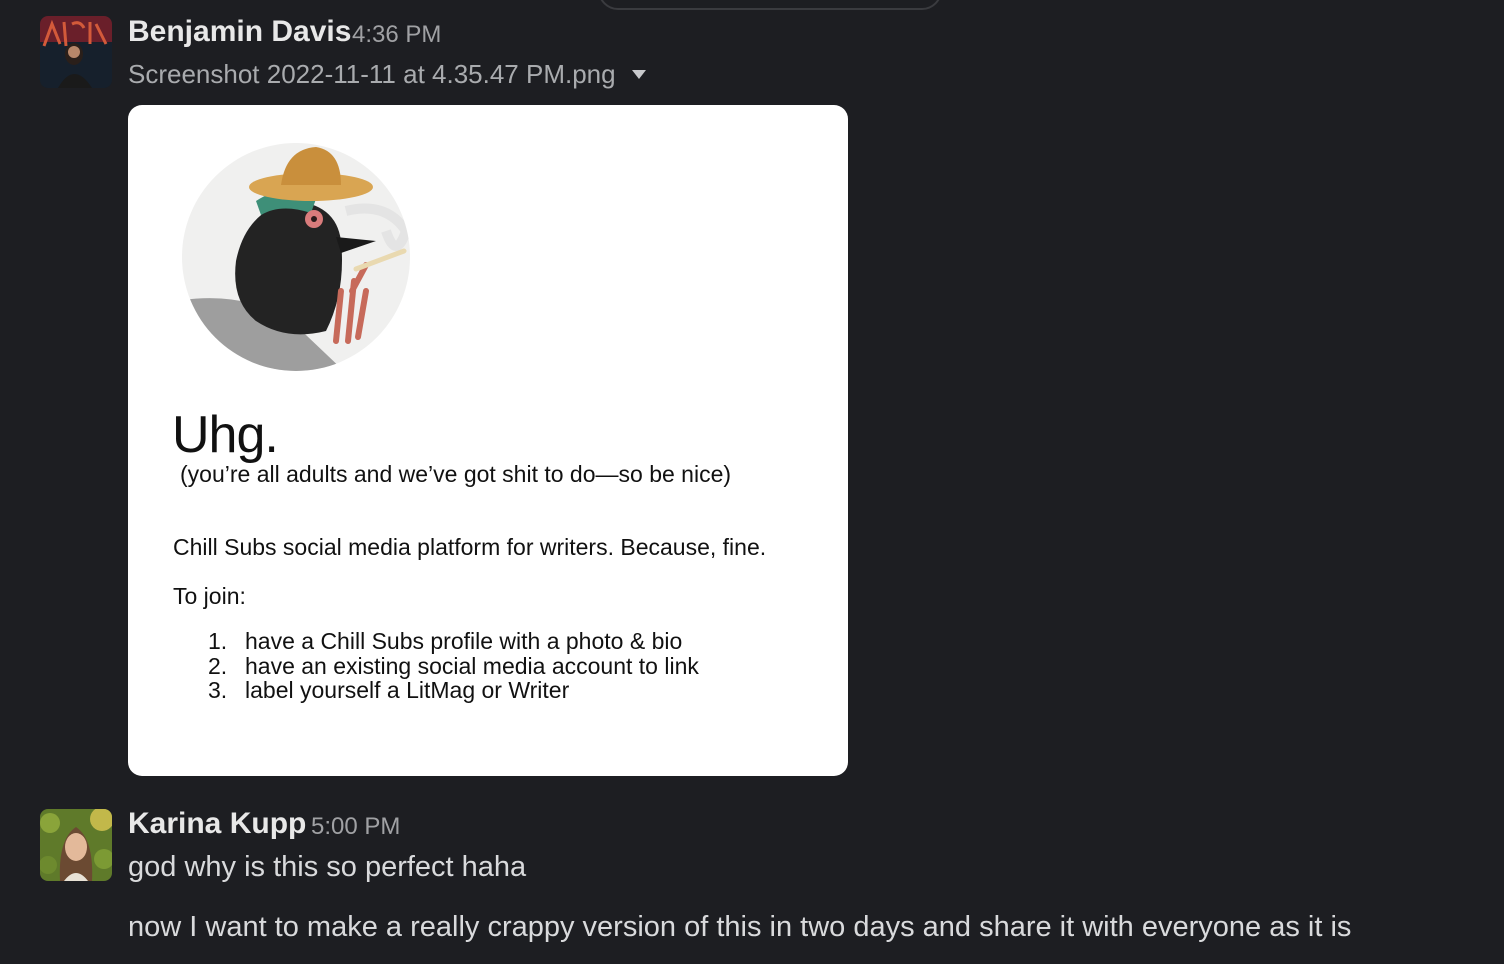  Describe the element at coordinates (209, 596) in the screenshot. I see `image-join-label: To join:` at that location.